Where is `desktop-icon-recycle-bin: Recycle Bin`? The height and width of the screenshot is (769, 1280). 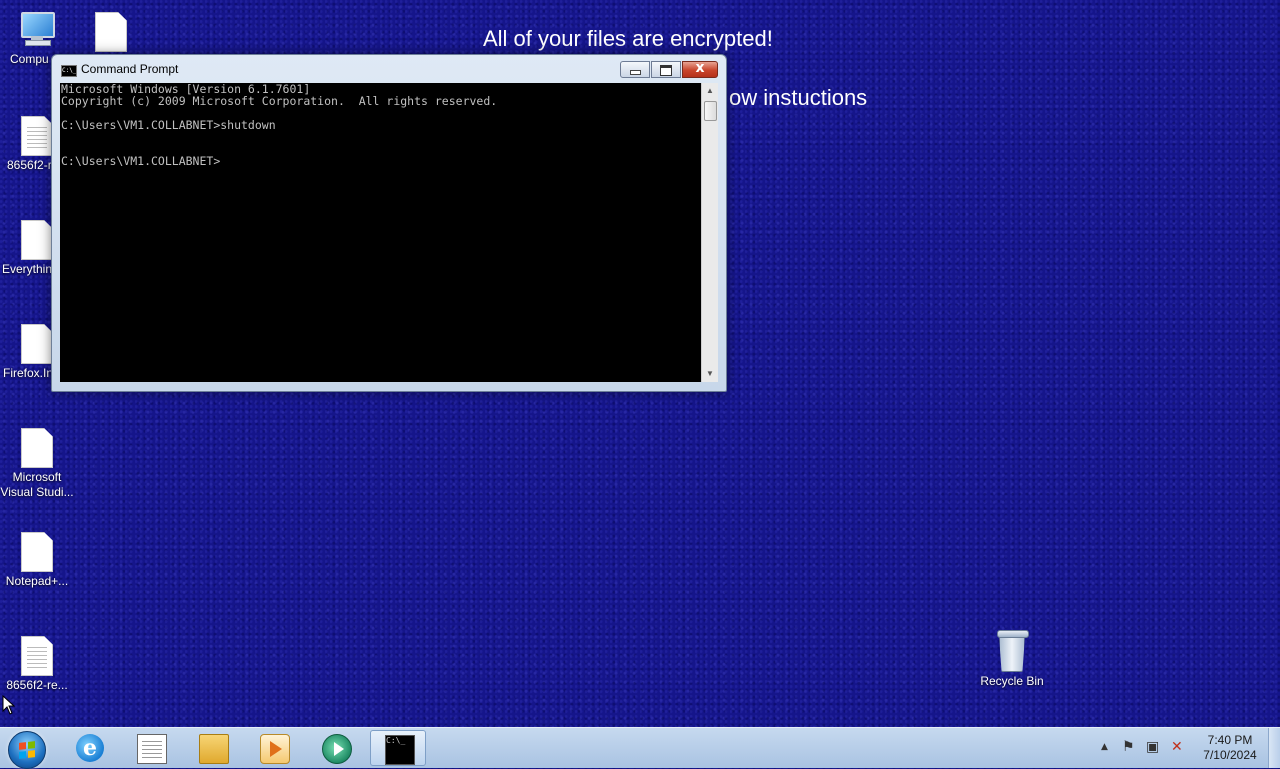
desktop-icon-recycle-bin: Recycle Bin is located at coordinates (1012, 659).